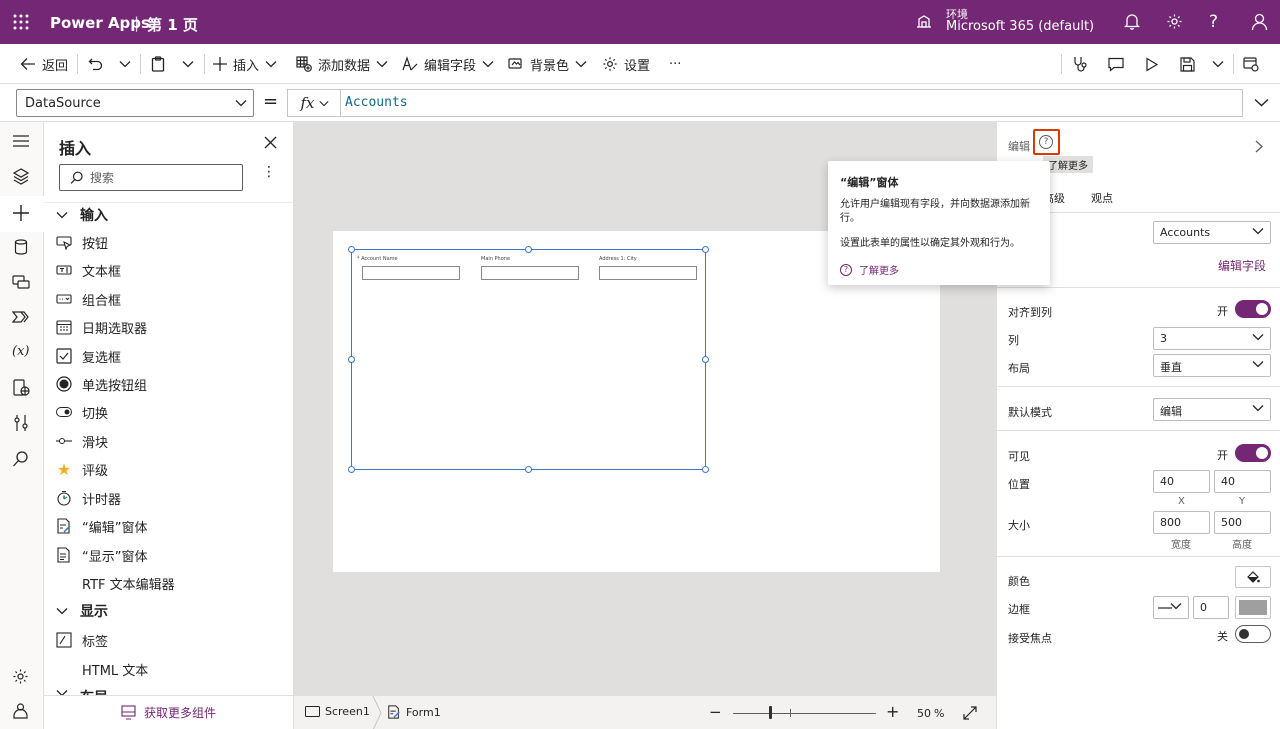 The image size is (1280, 729). Describe the element at coordinates (448, 64) in the screenshot. I see `edit-fields-button: 编辑字段` at that location.